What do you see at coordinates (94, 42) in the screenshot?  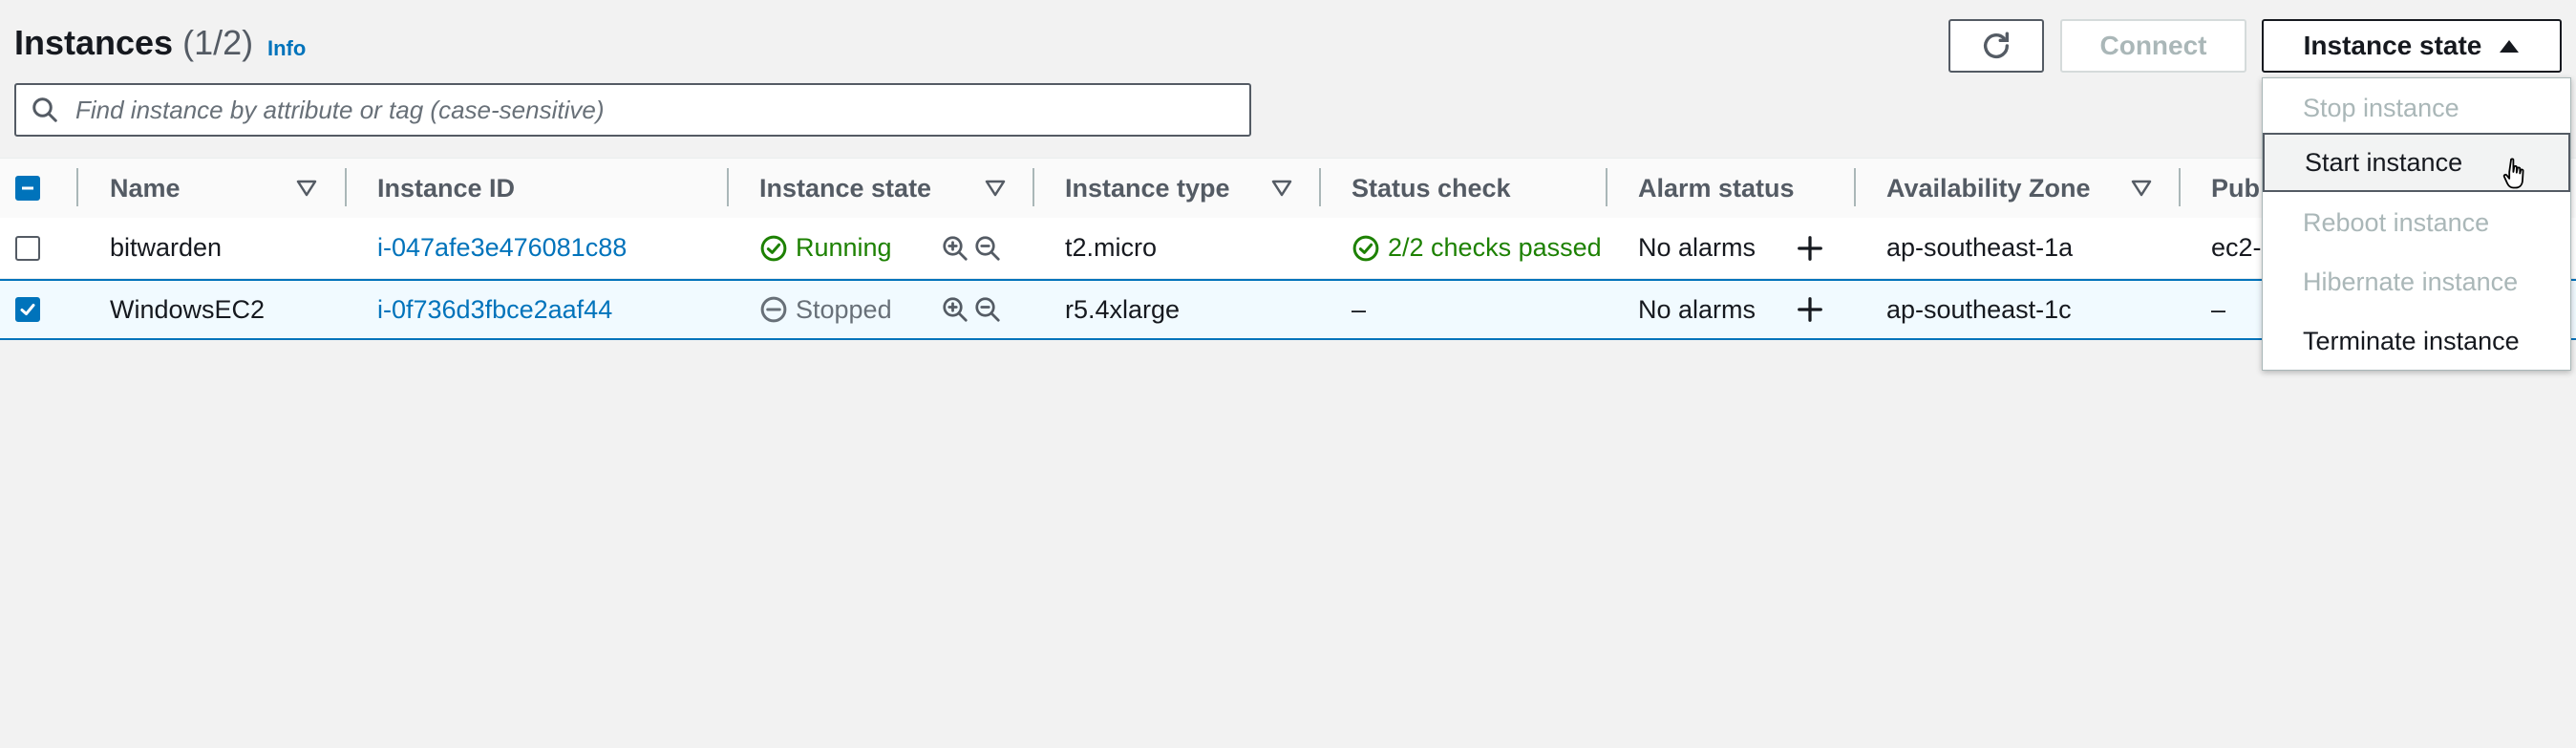 I see `page-title-text: Instances` at bounding box center [94, 42].